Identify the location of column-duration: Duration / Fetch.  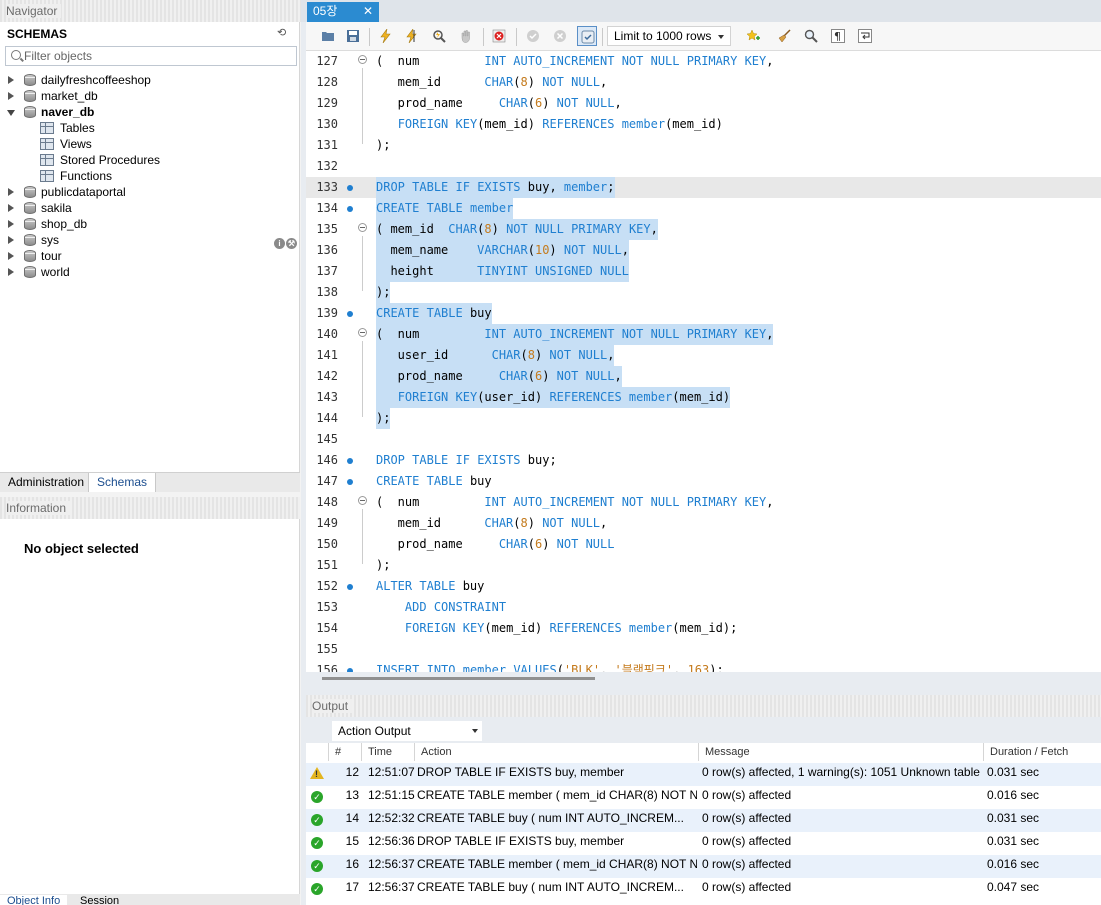
(1042, 752).